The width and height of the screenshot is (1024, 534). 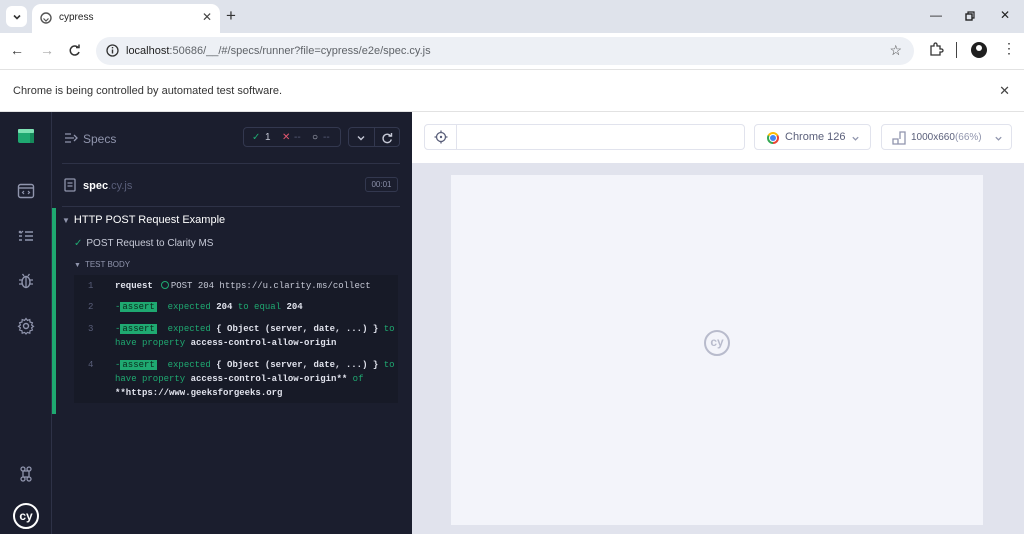 What do you see at coordinates (270, 286) in the screenshot?
I see `command-message: POST 204 https://u.clarity.ms/collect` at bounding box center [270, 286].